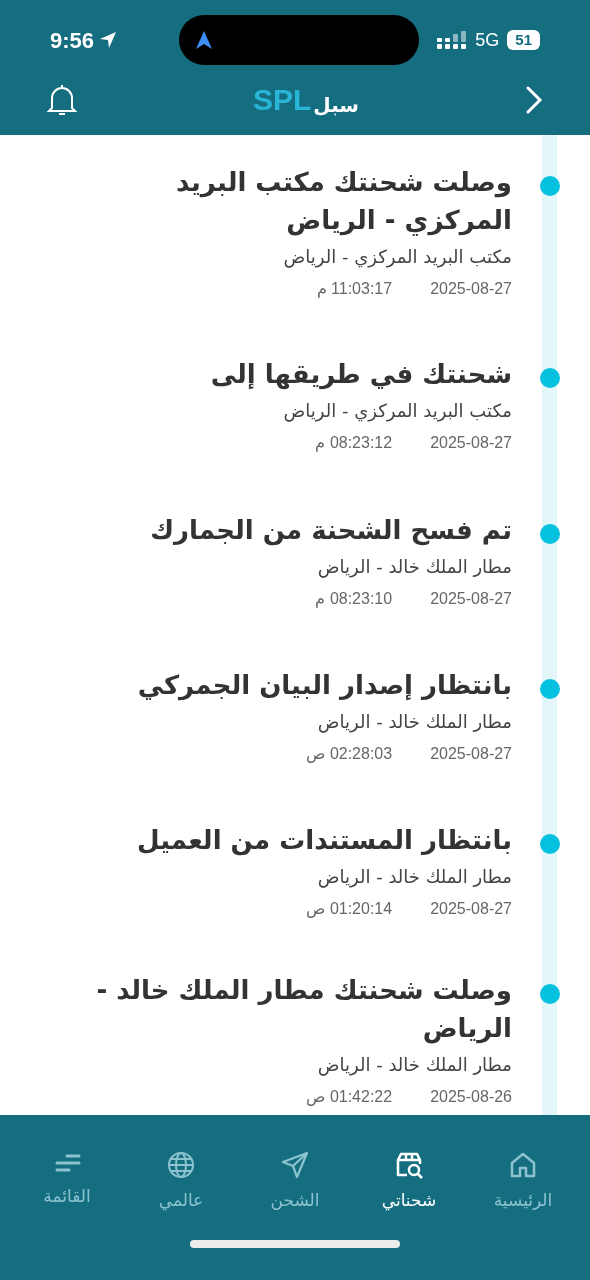 The height and width of the screenshot is (1280, 590). Describe the element at coordinates (108, 40) in the screenshot. I see `location-arrow-icon` at that location.